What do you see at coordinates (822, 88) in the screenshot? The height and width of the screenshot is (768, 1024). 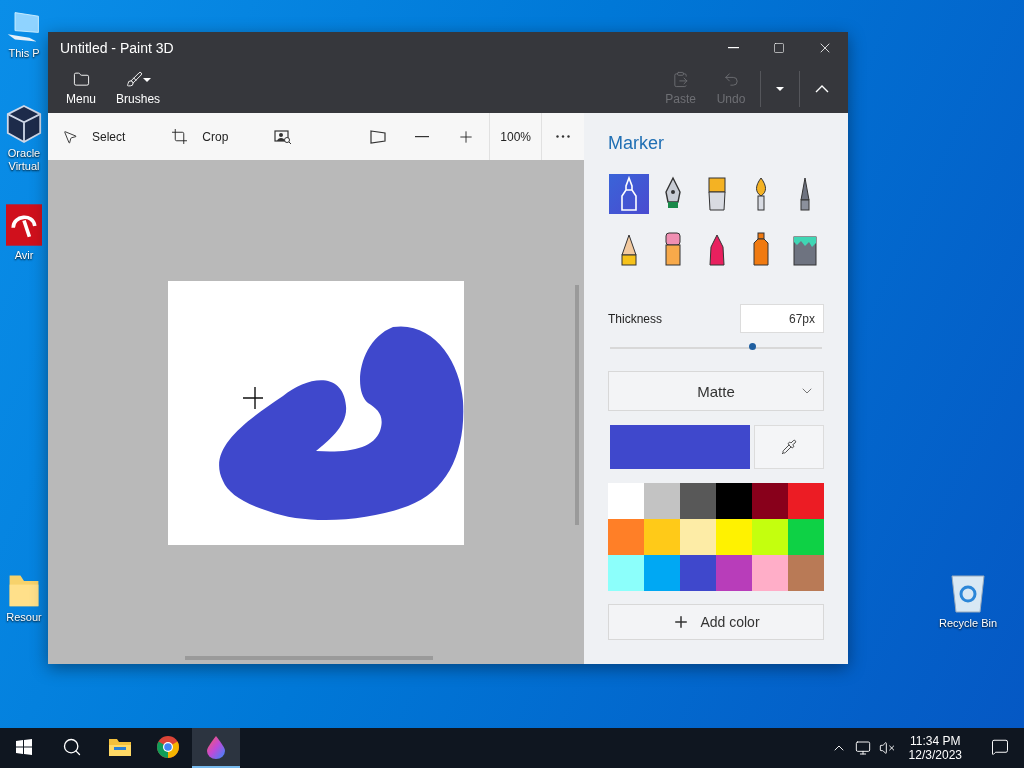 I see `chevron-up-icon` at bounding box center [822, 88].